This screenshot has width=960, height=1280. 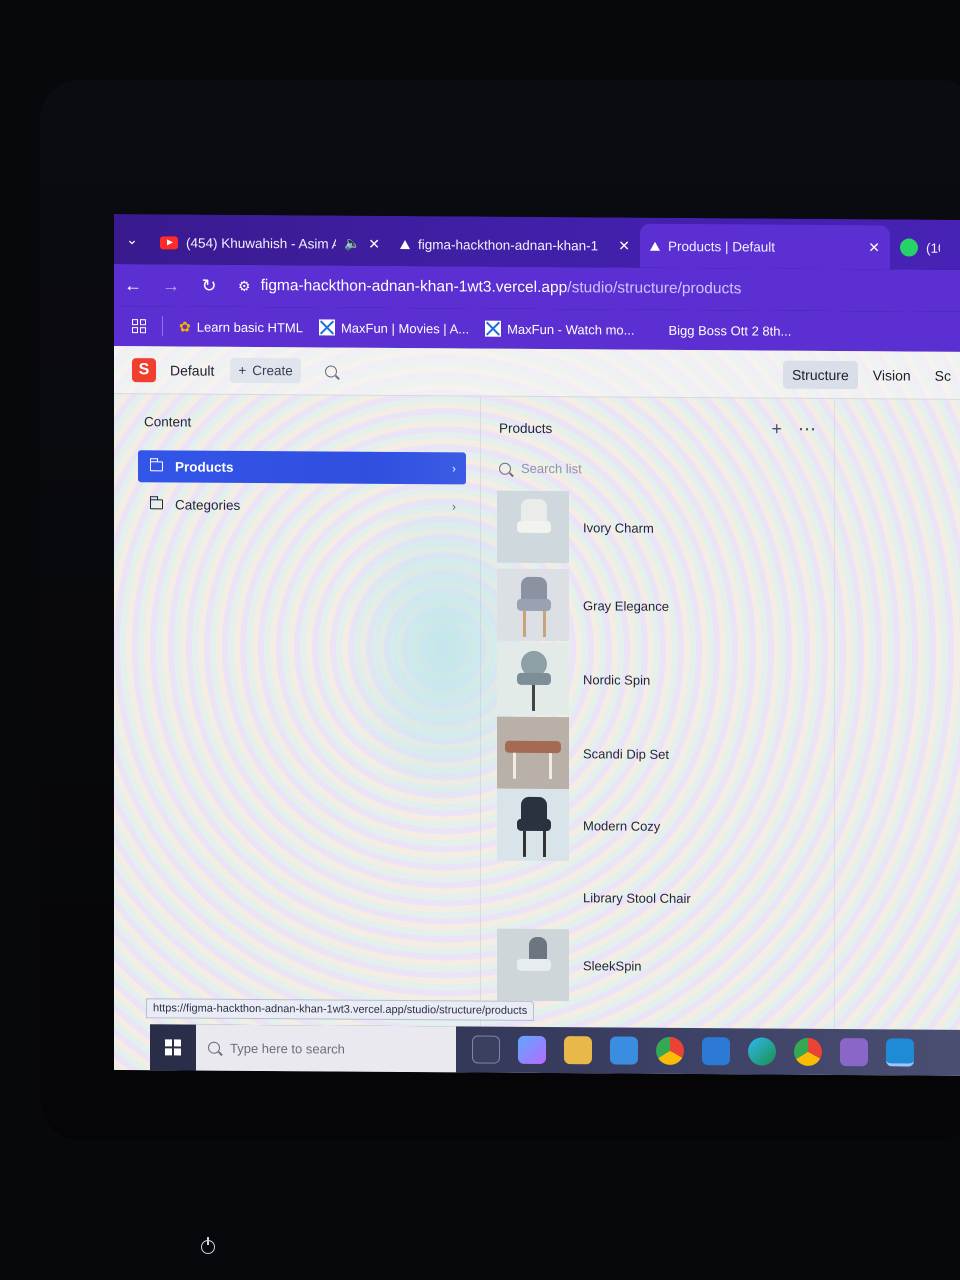 What do you see at coordinates (169, 242) in the screenshot?
I see `youtube-icon` at bounding box center [169, 242].